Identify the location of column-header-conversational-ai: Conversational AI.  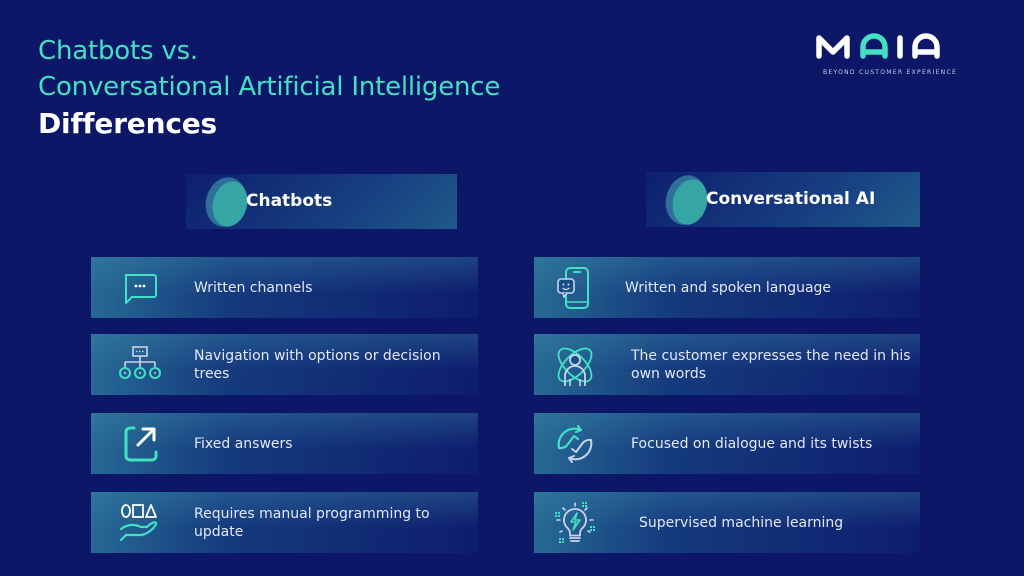
(783, 199).